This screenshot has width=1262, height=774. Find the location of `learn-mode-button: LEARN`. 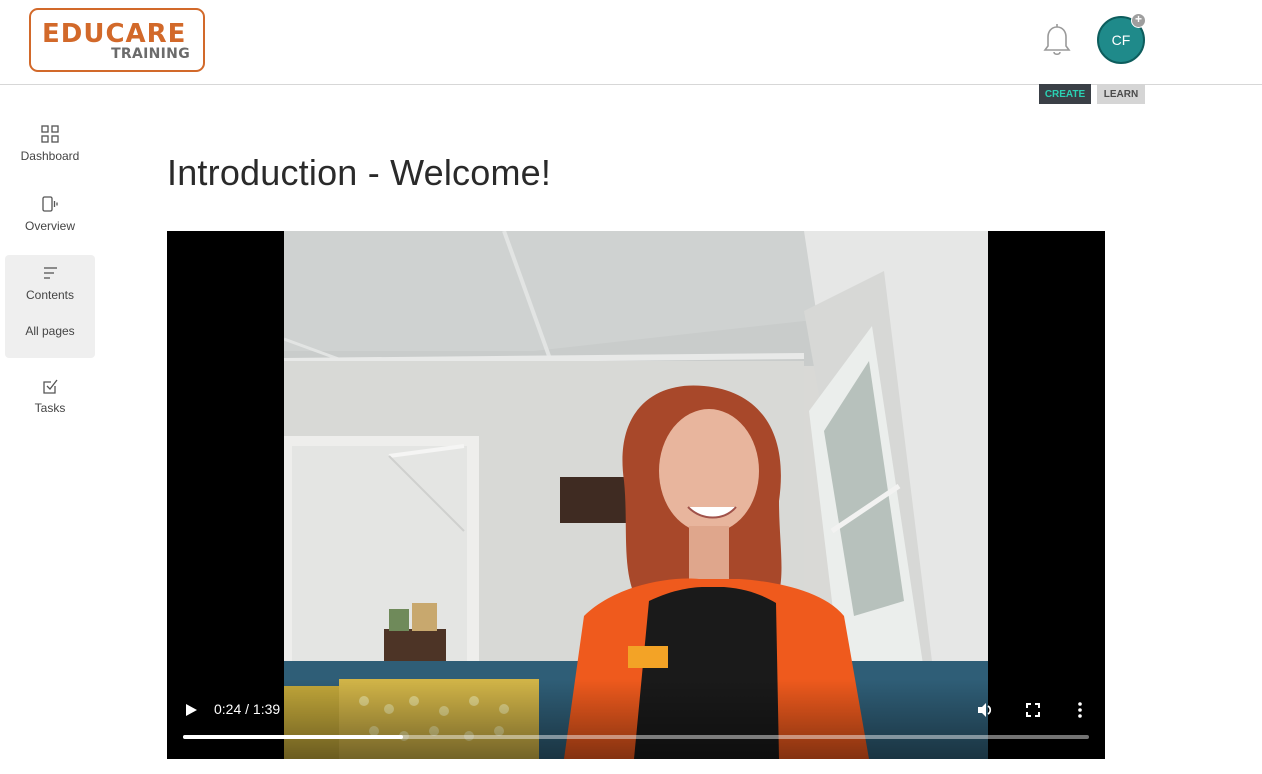

learn-mode-button: LEARN is located at coordinates (1121, 94).